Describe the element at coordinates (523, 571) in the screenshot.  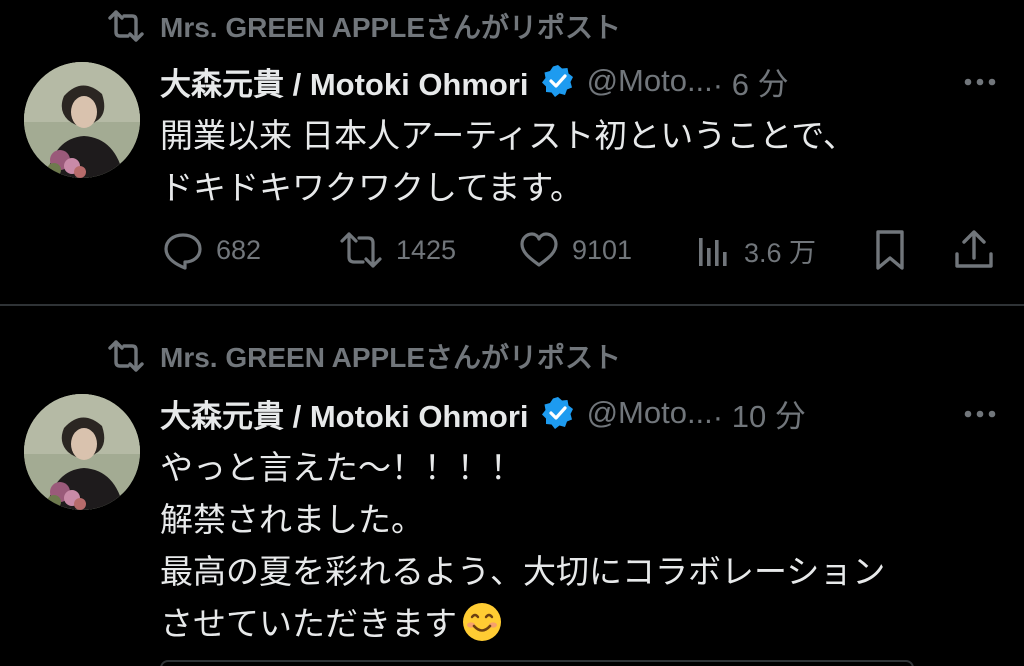
I see `tweet-text-line: 最高の夏を彩れるよう、大切にコラボレーション` at that location.